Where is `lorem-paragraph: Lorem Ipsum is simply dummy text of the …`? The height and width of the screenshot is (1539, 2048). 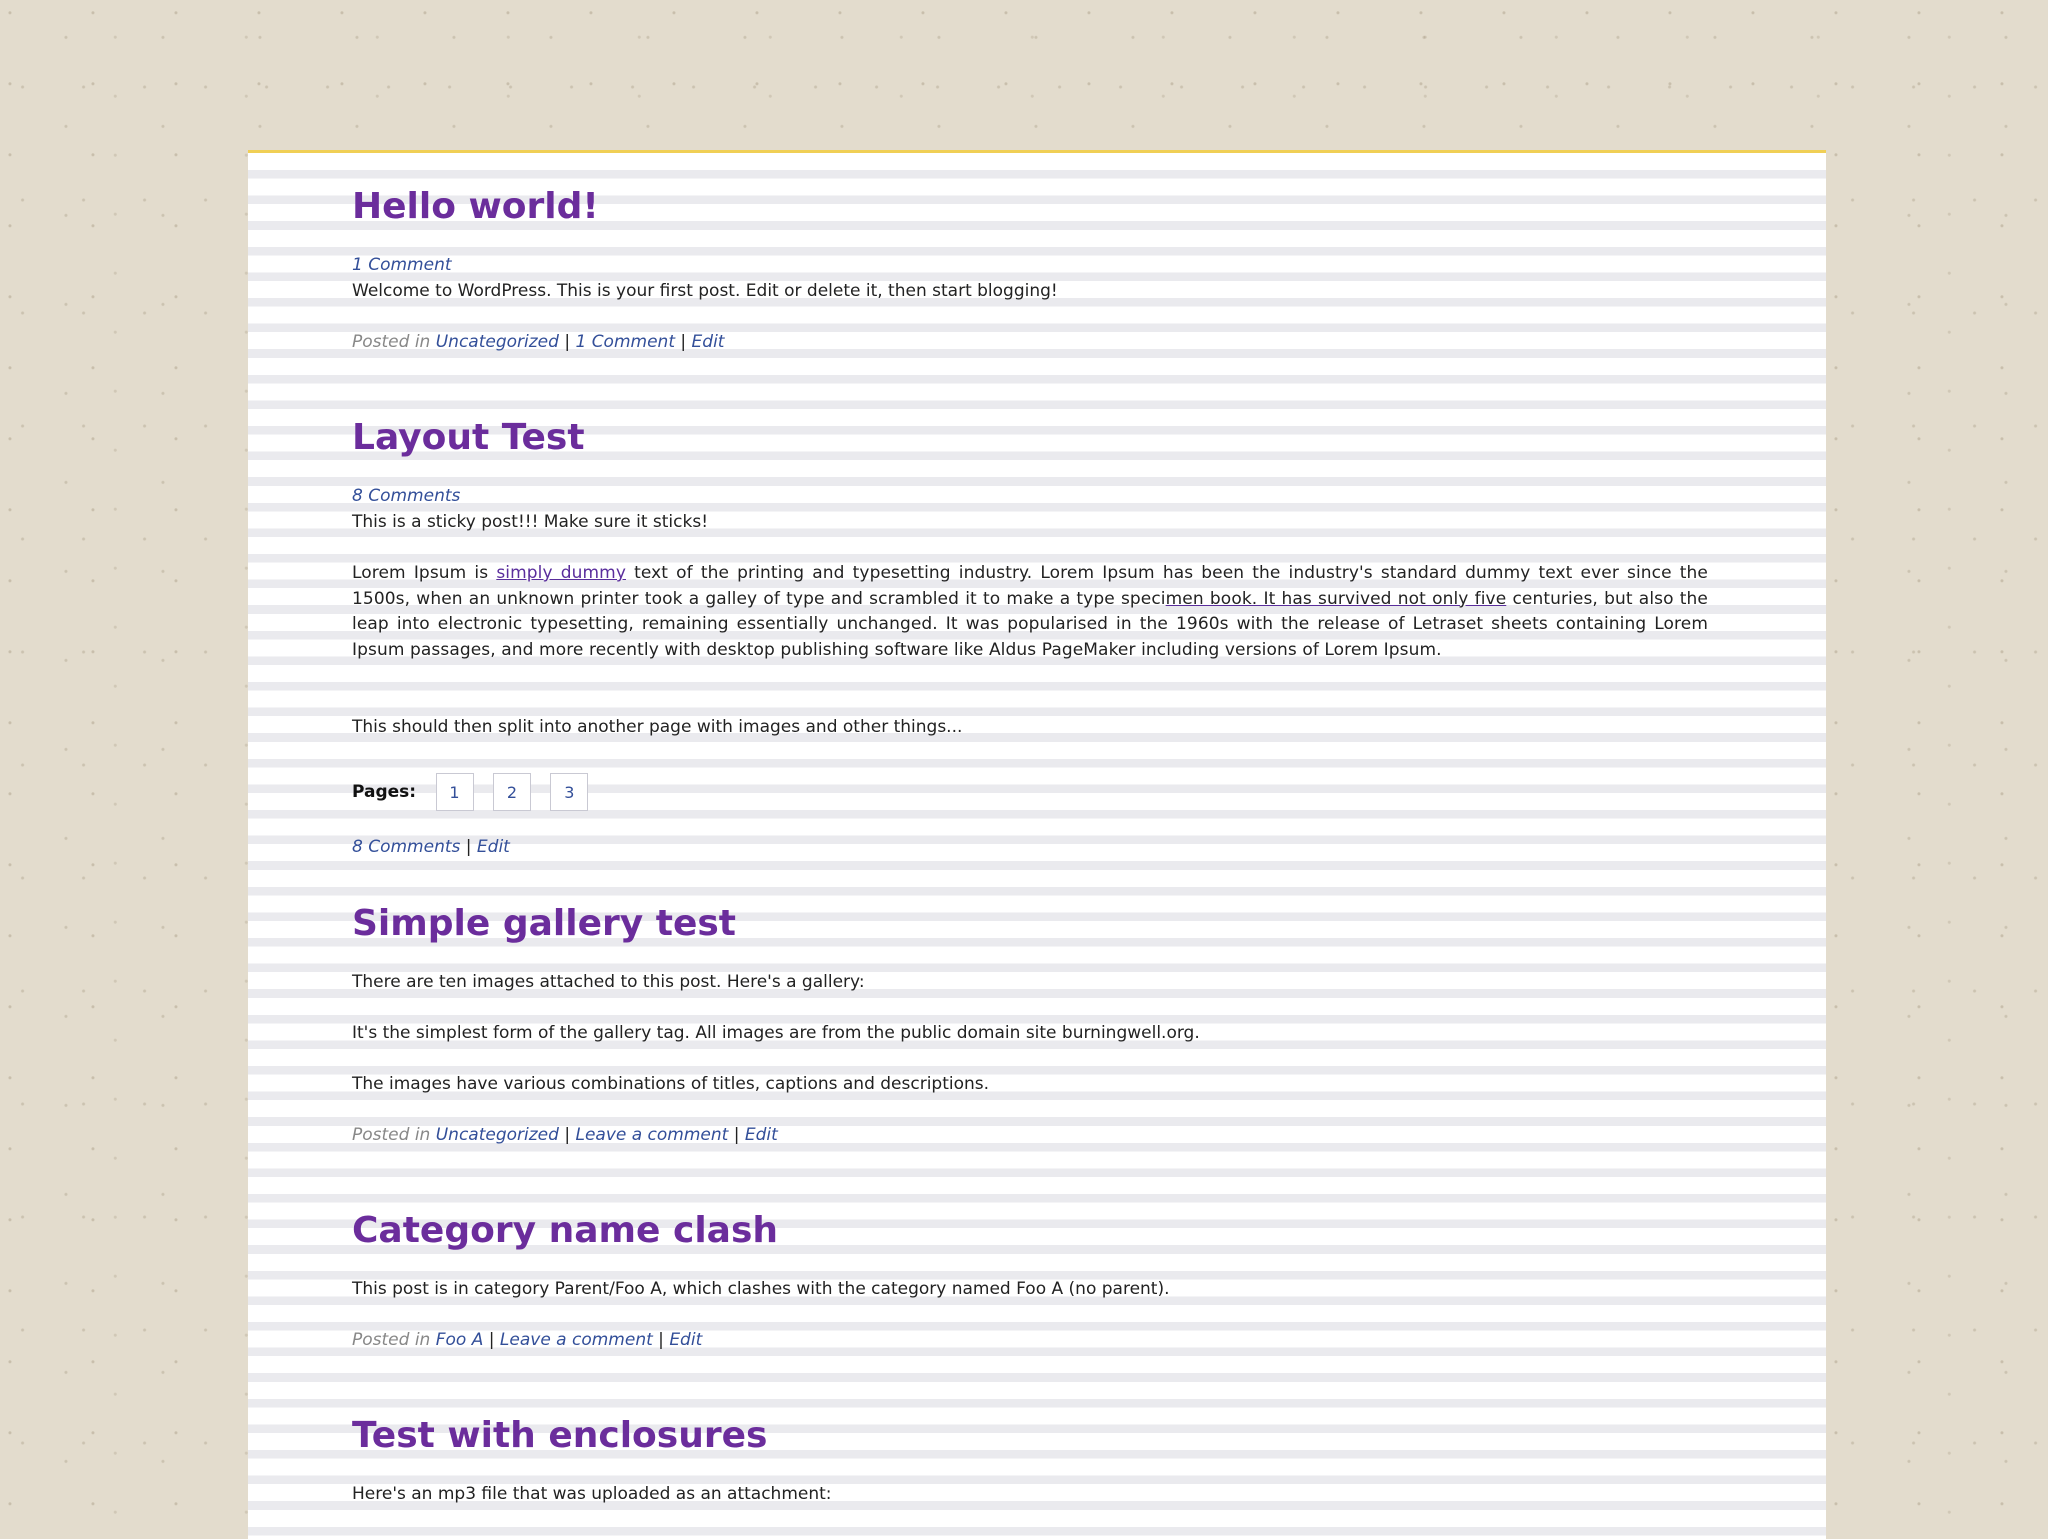 lorem-paragraph: Lorem Ipsum is simply dummy text of the … is located at coordinates (1030, 612).